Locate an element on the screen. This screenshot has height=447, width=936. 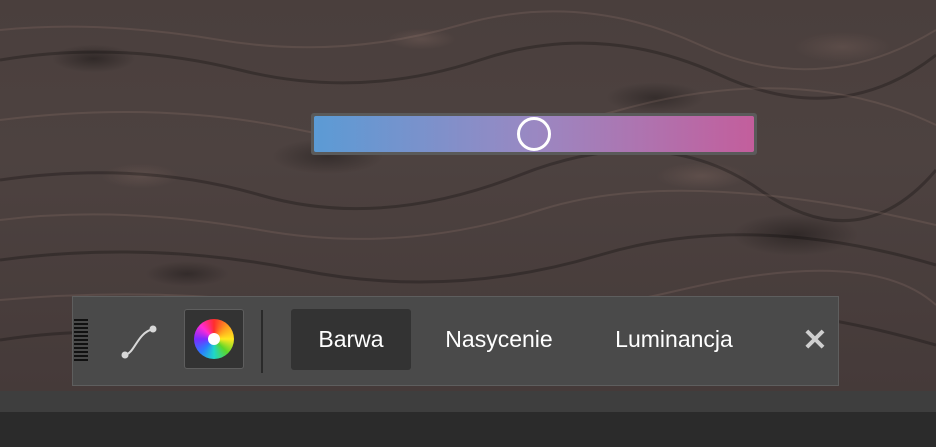
close-icon: ✕ is located at coordinates (815, 341).